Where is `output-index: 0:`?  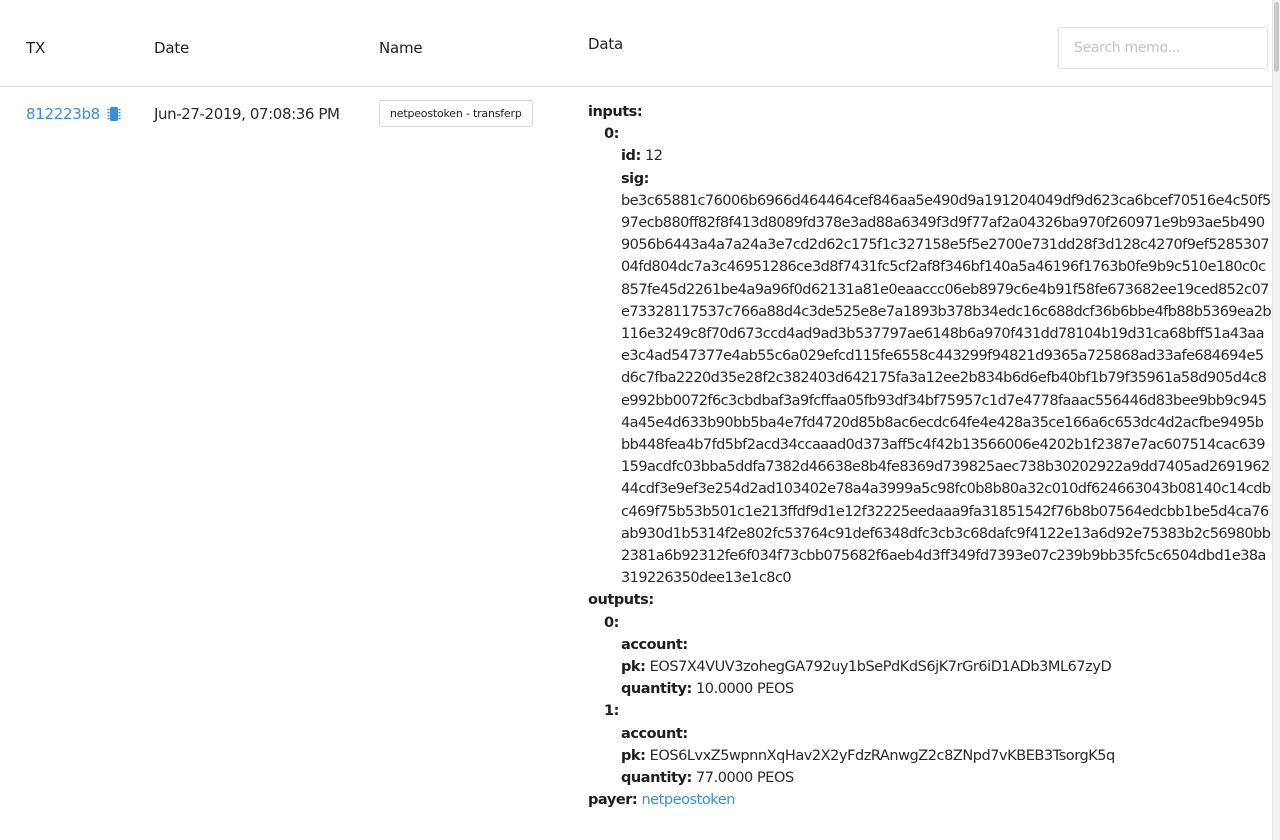 output-index: 0: is located at coordinates (611, 622).